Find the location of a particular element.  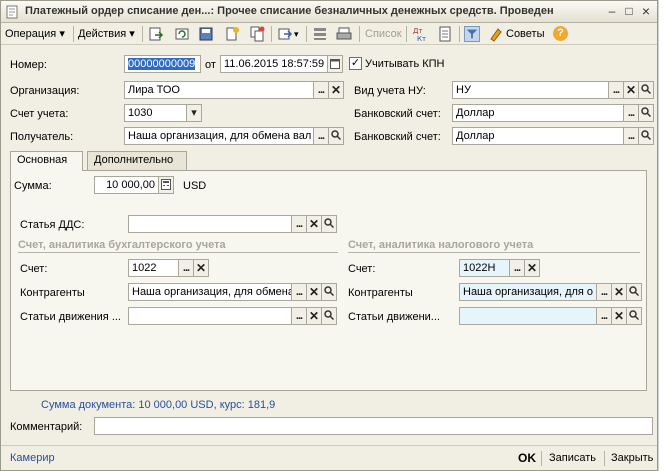

bottom-separator is located at coordinates (604, 458).